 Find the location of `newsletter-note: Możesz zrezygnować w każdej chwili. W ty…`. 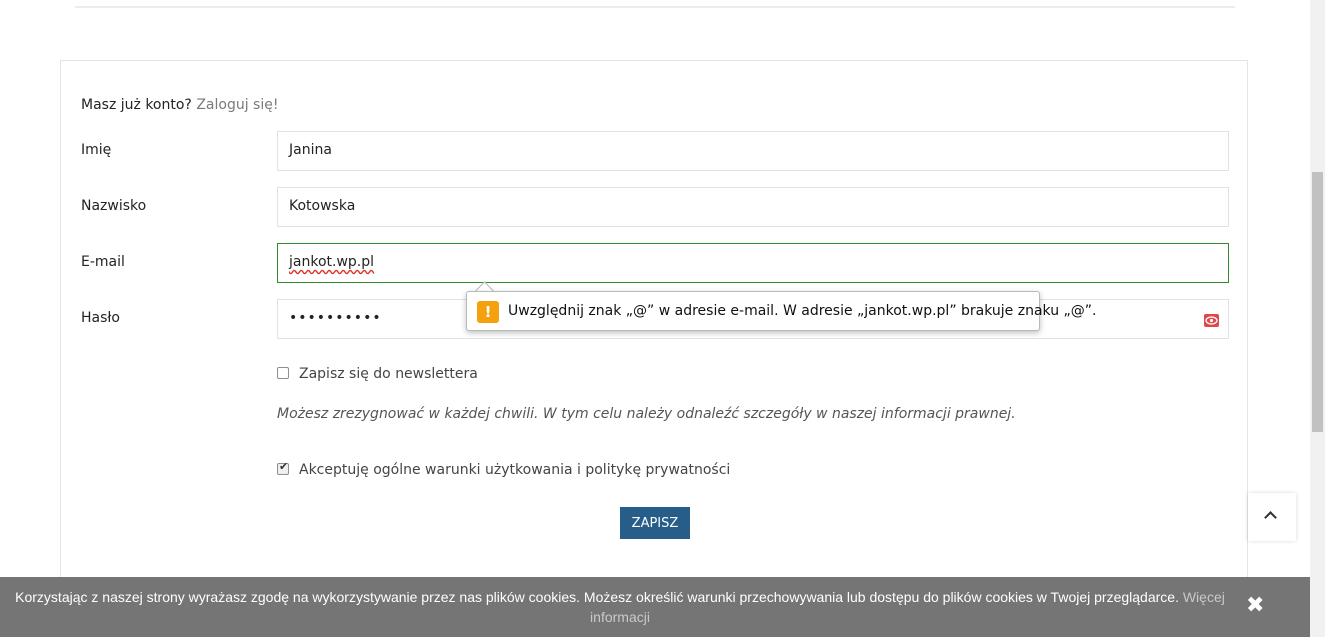

newsletter-note: Możesz zrezygnować w każdej chwili. W ty… is located at coordinates (646, 414).